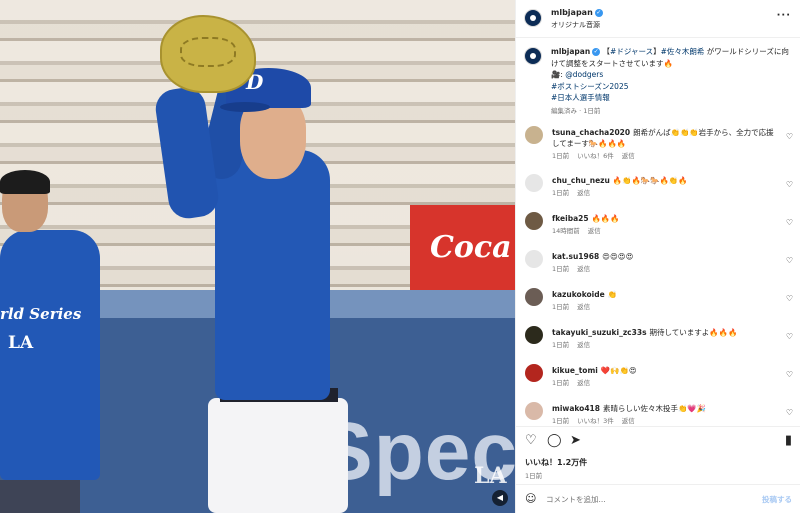 Image resolution: width=800 pixels, height=513 pixels. Describe the element at coordinates (575, 370) in the screenshot. I see `comment-username: kikue_tomi` at that location.